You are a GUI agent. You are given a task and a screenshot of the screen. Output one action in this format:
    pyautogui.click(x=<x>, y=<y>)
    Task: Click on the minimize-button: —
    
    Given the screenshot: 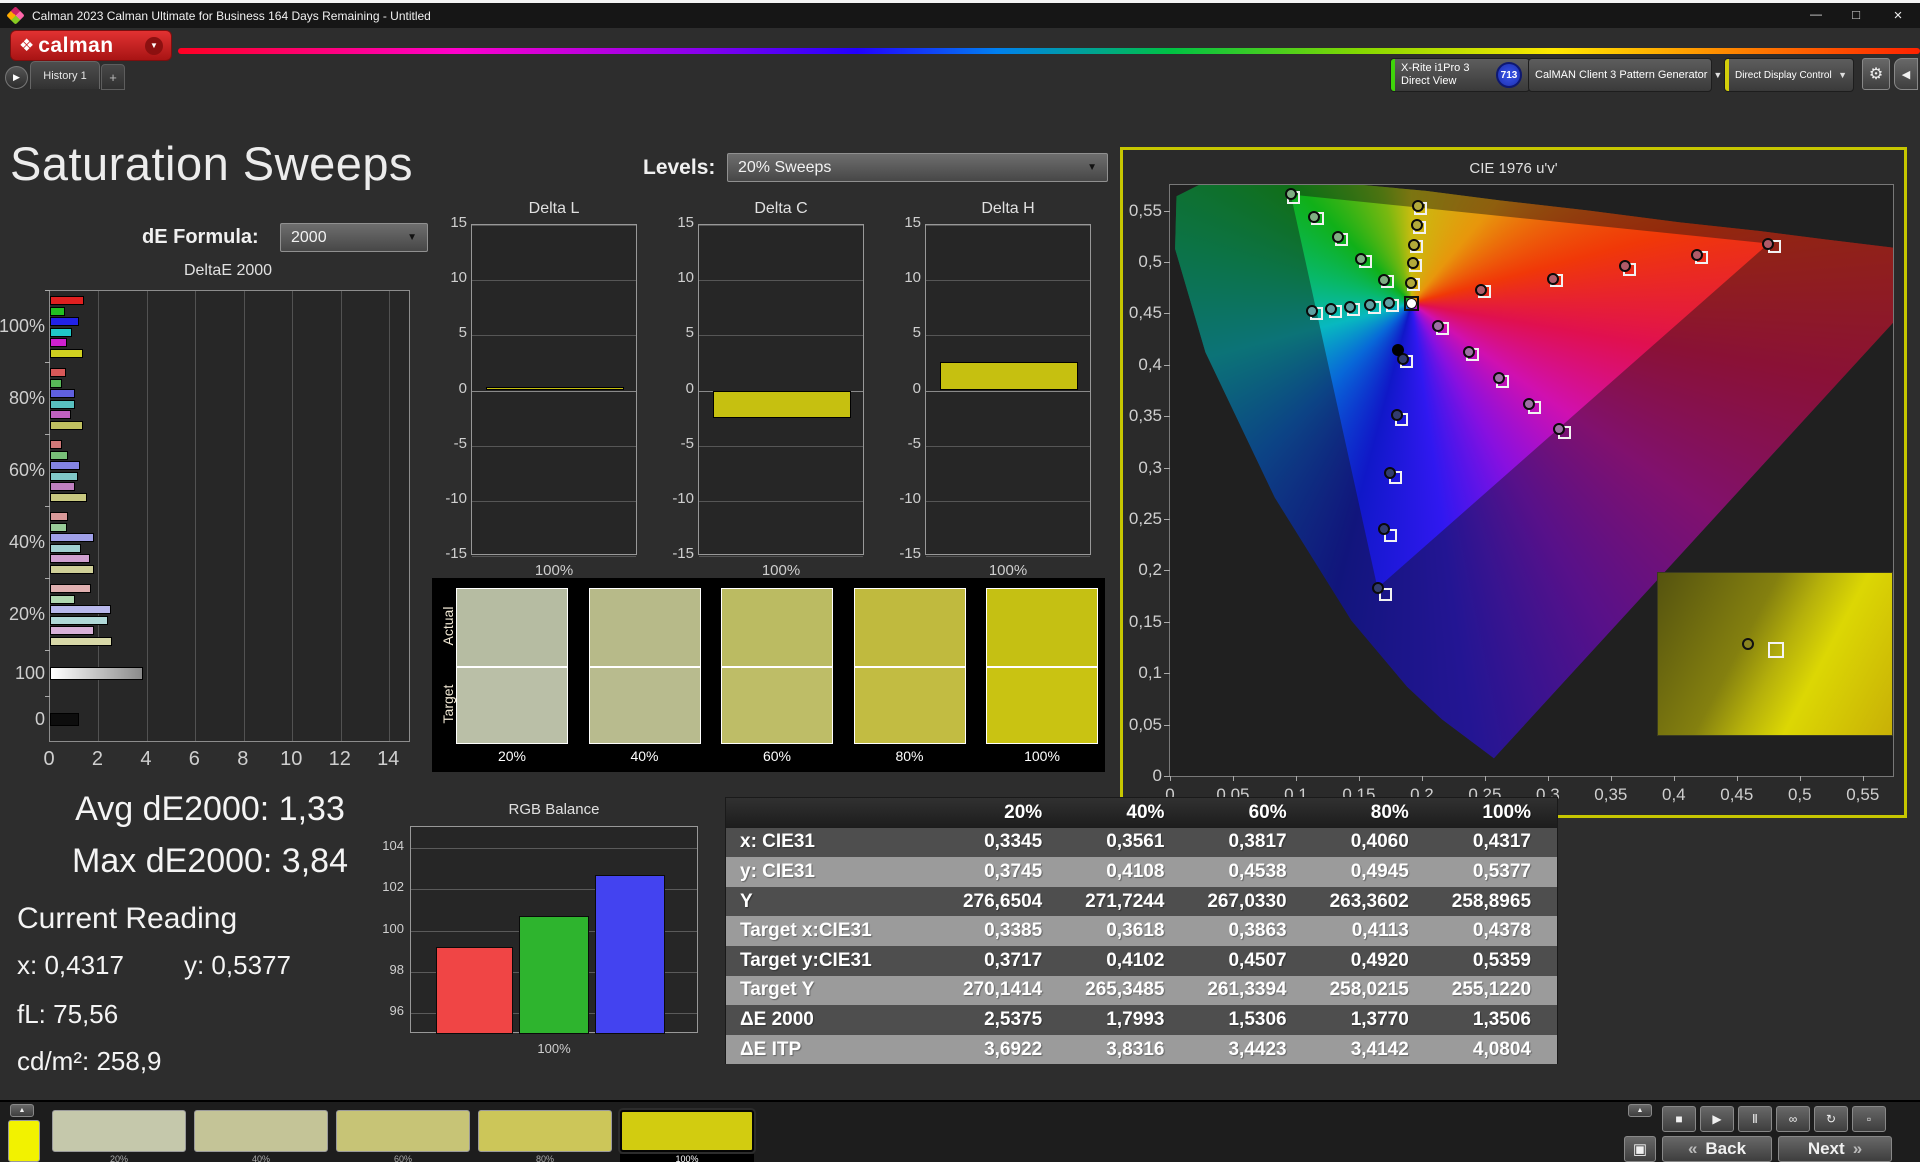 What is the action you would take?
    pyautogui.click(x=1816, y=15)
    